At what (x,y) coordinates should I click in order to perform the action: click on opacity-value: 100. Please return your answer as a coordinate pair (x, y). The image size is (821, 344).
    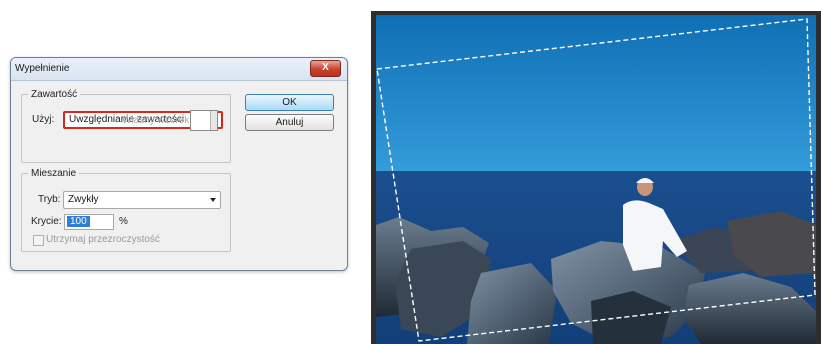
    Looking at the image, I should click on (78, 221).